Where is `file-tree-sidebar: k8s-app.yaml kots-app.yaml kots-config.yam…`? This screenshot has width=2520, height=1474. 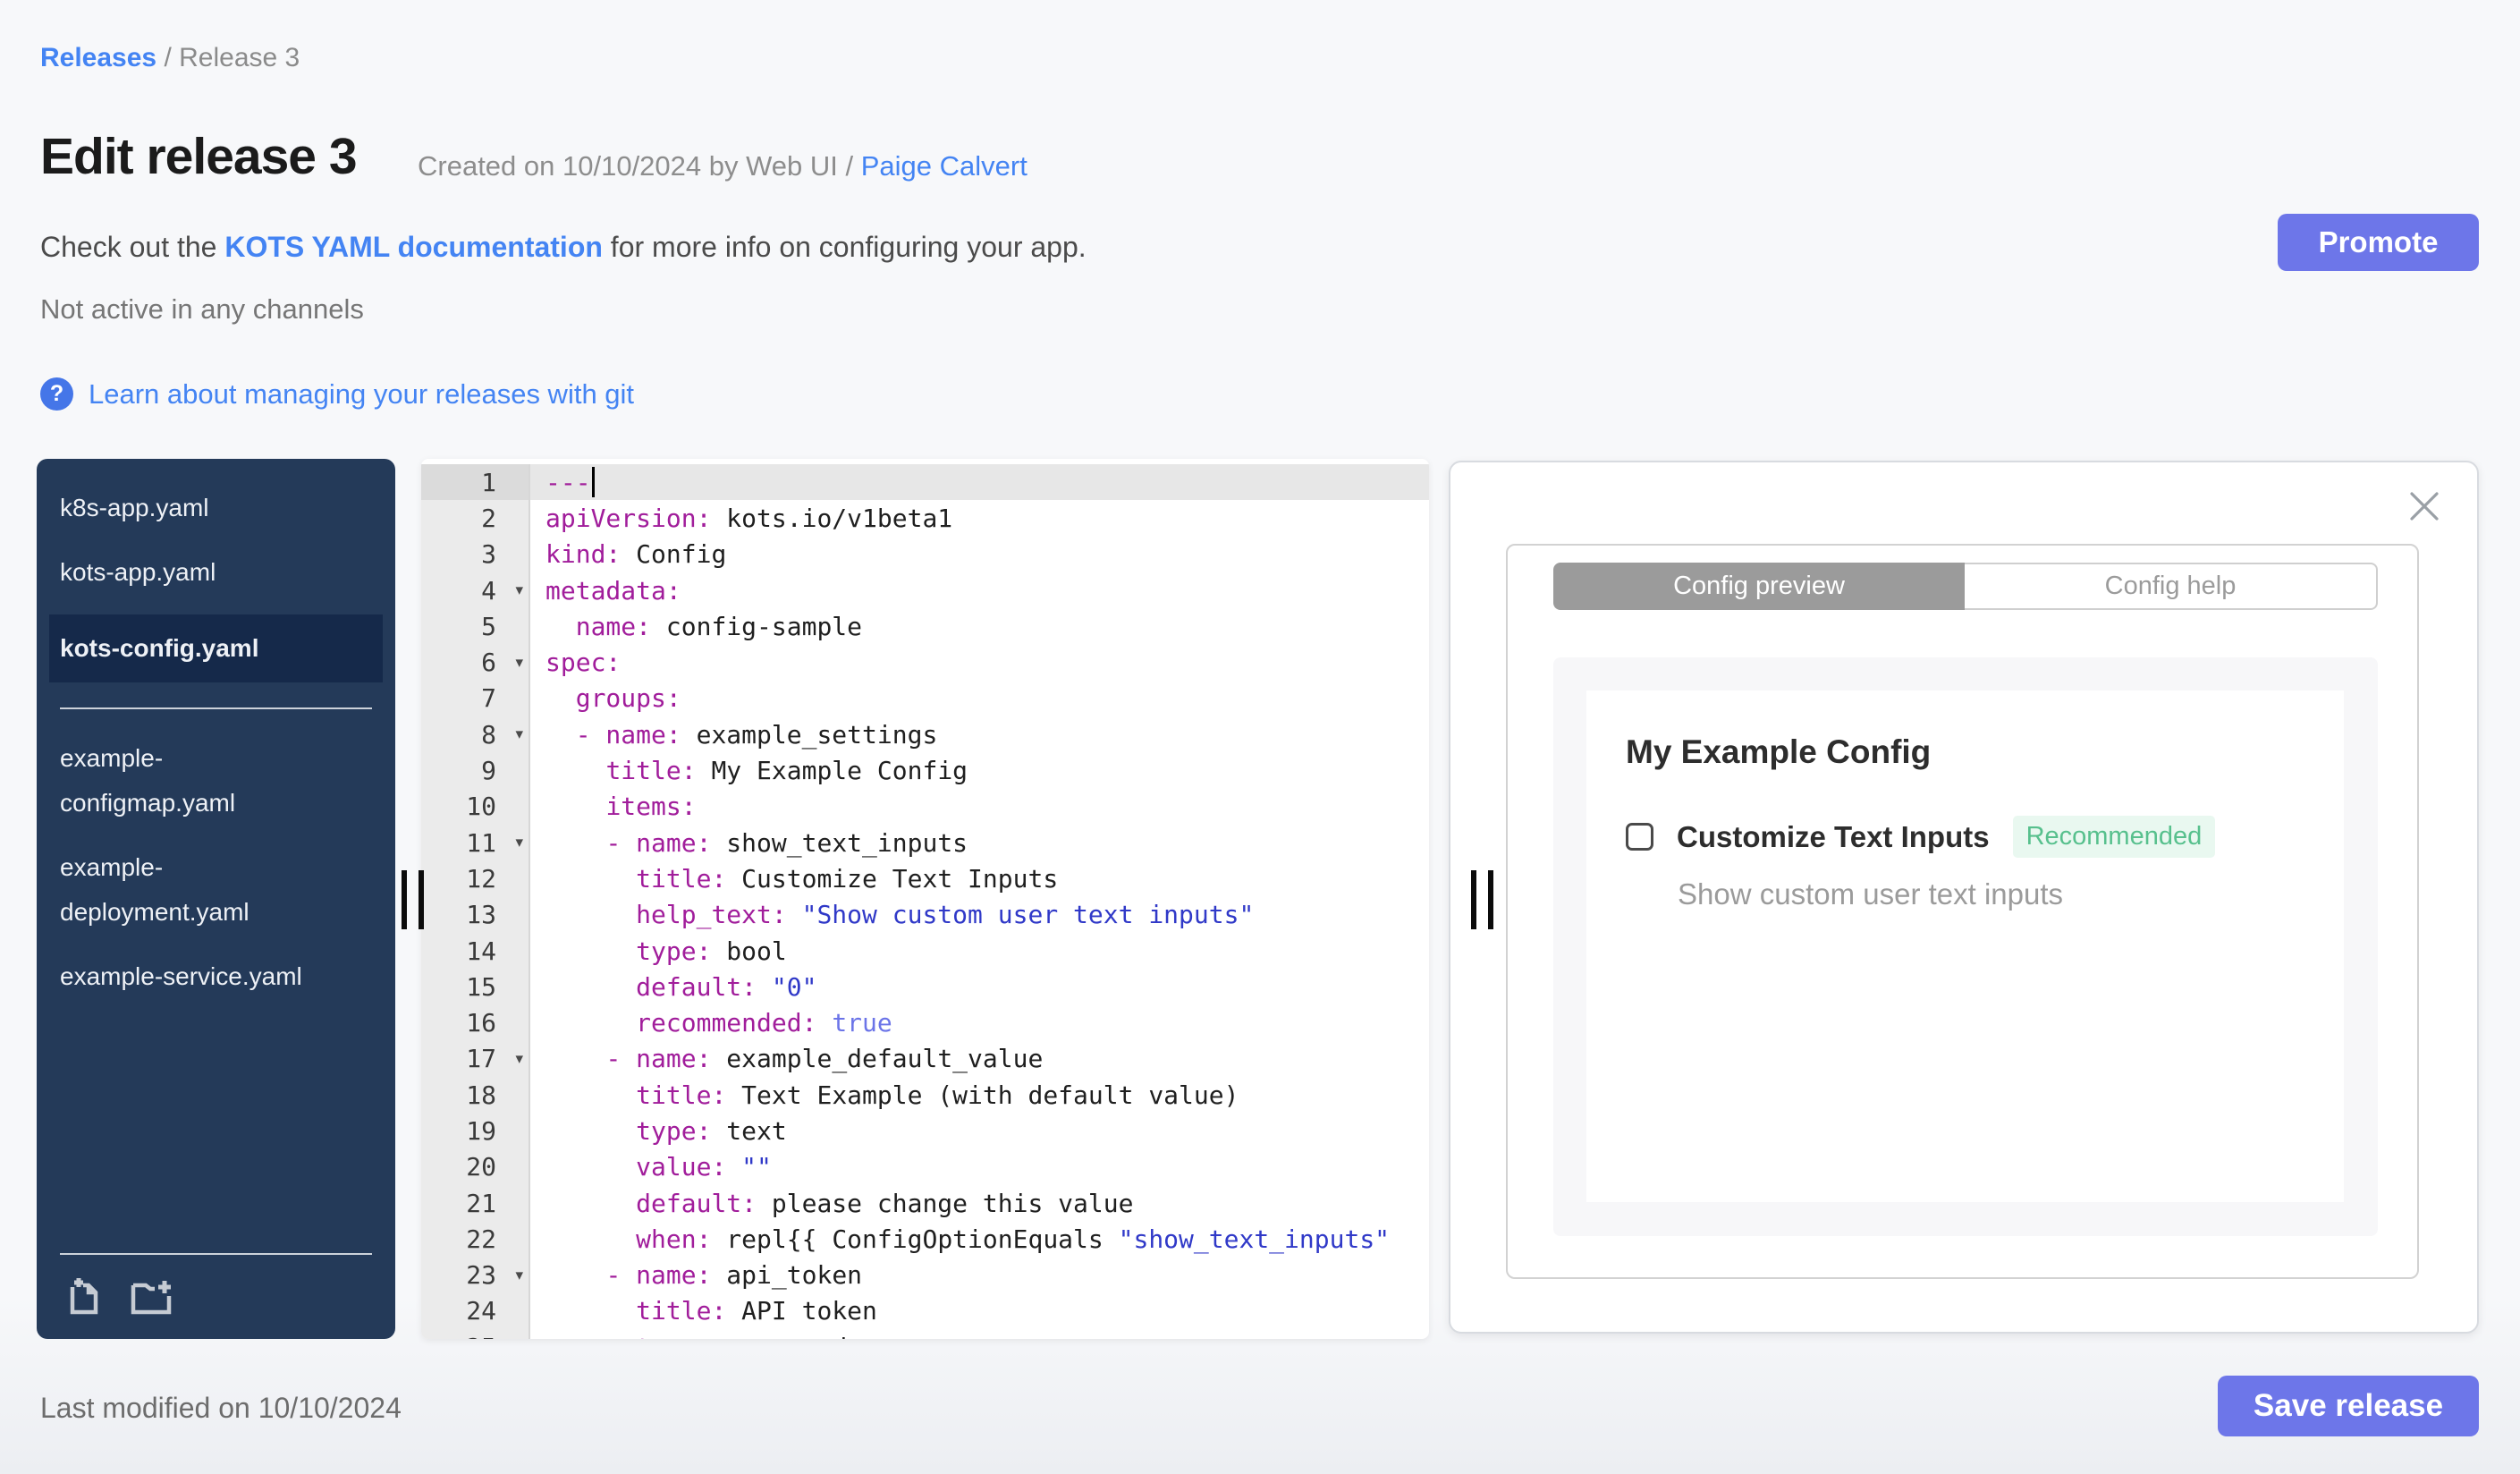 file-tree-sidebar: k8s-app.yaml kots-app.yaml kots-config.yam… is located at coordinates (216, 899).